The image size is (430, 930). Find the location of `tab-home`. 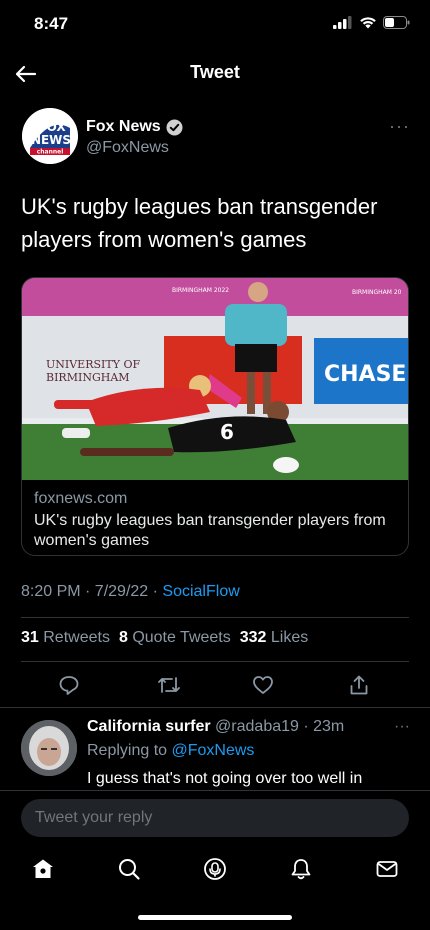

tab-home is located at coordinates (43, 869).